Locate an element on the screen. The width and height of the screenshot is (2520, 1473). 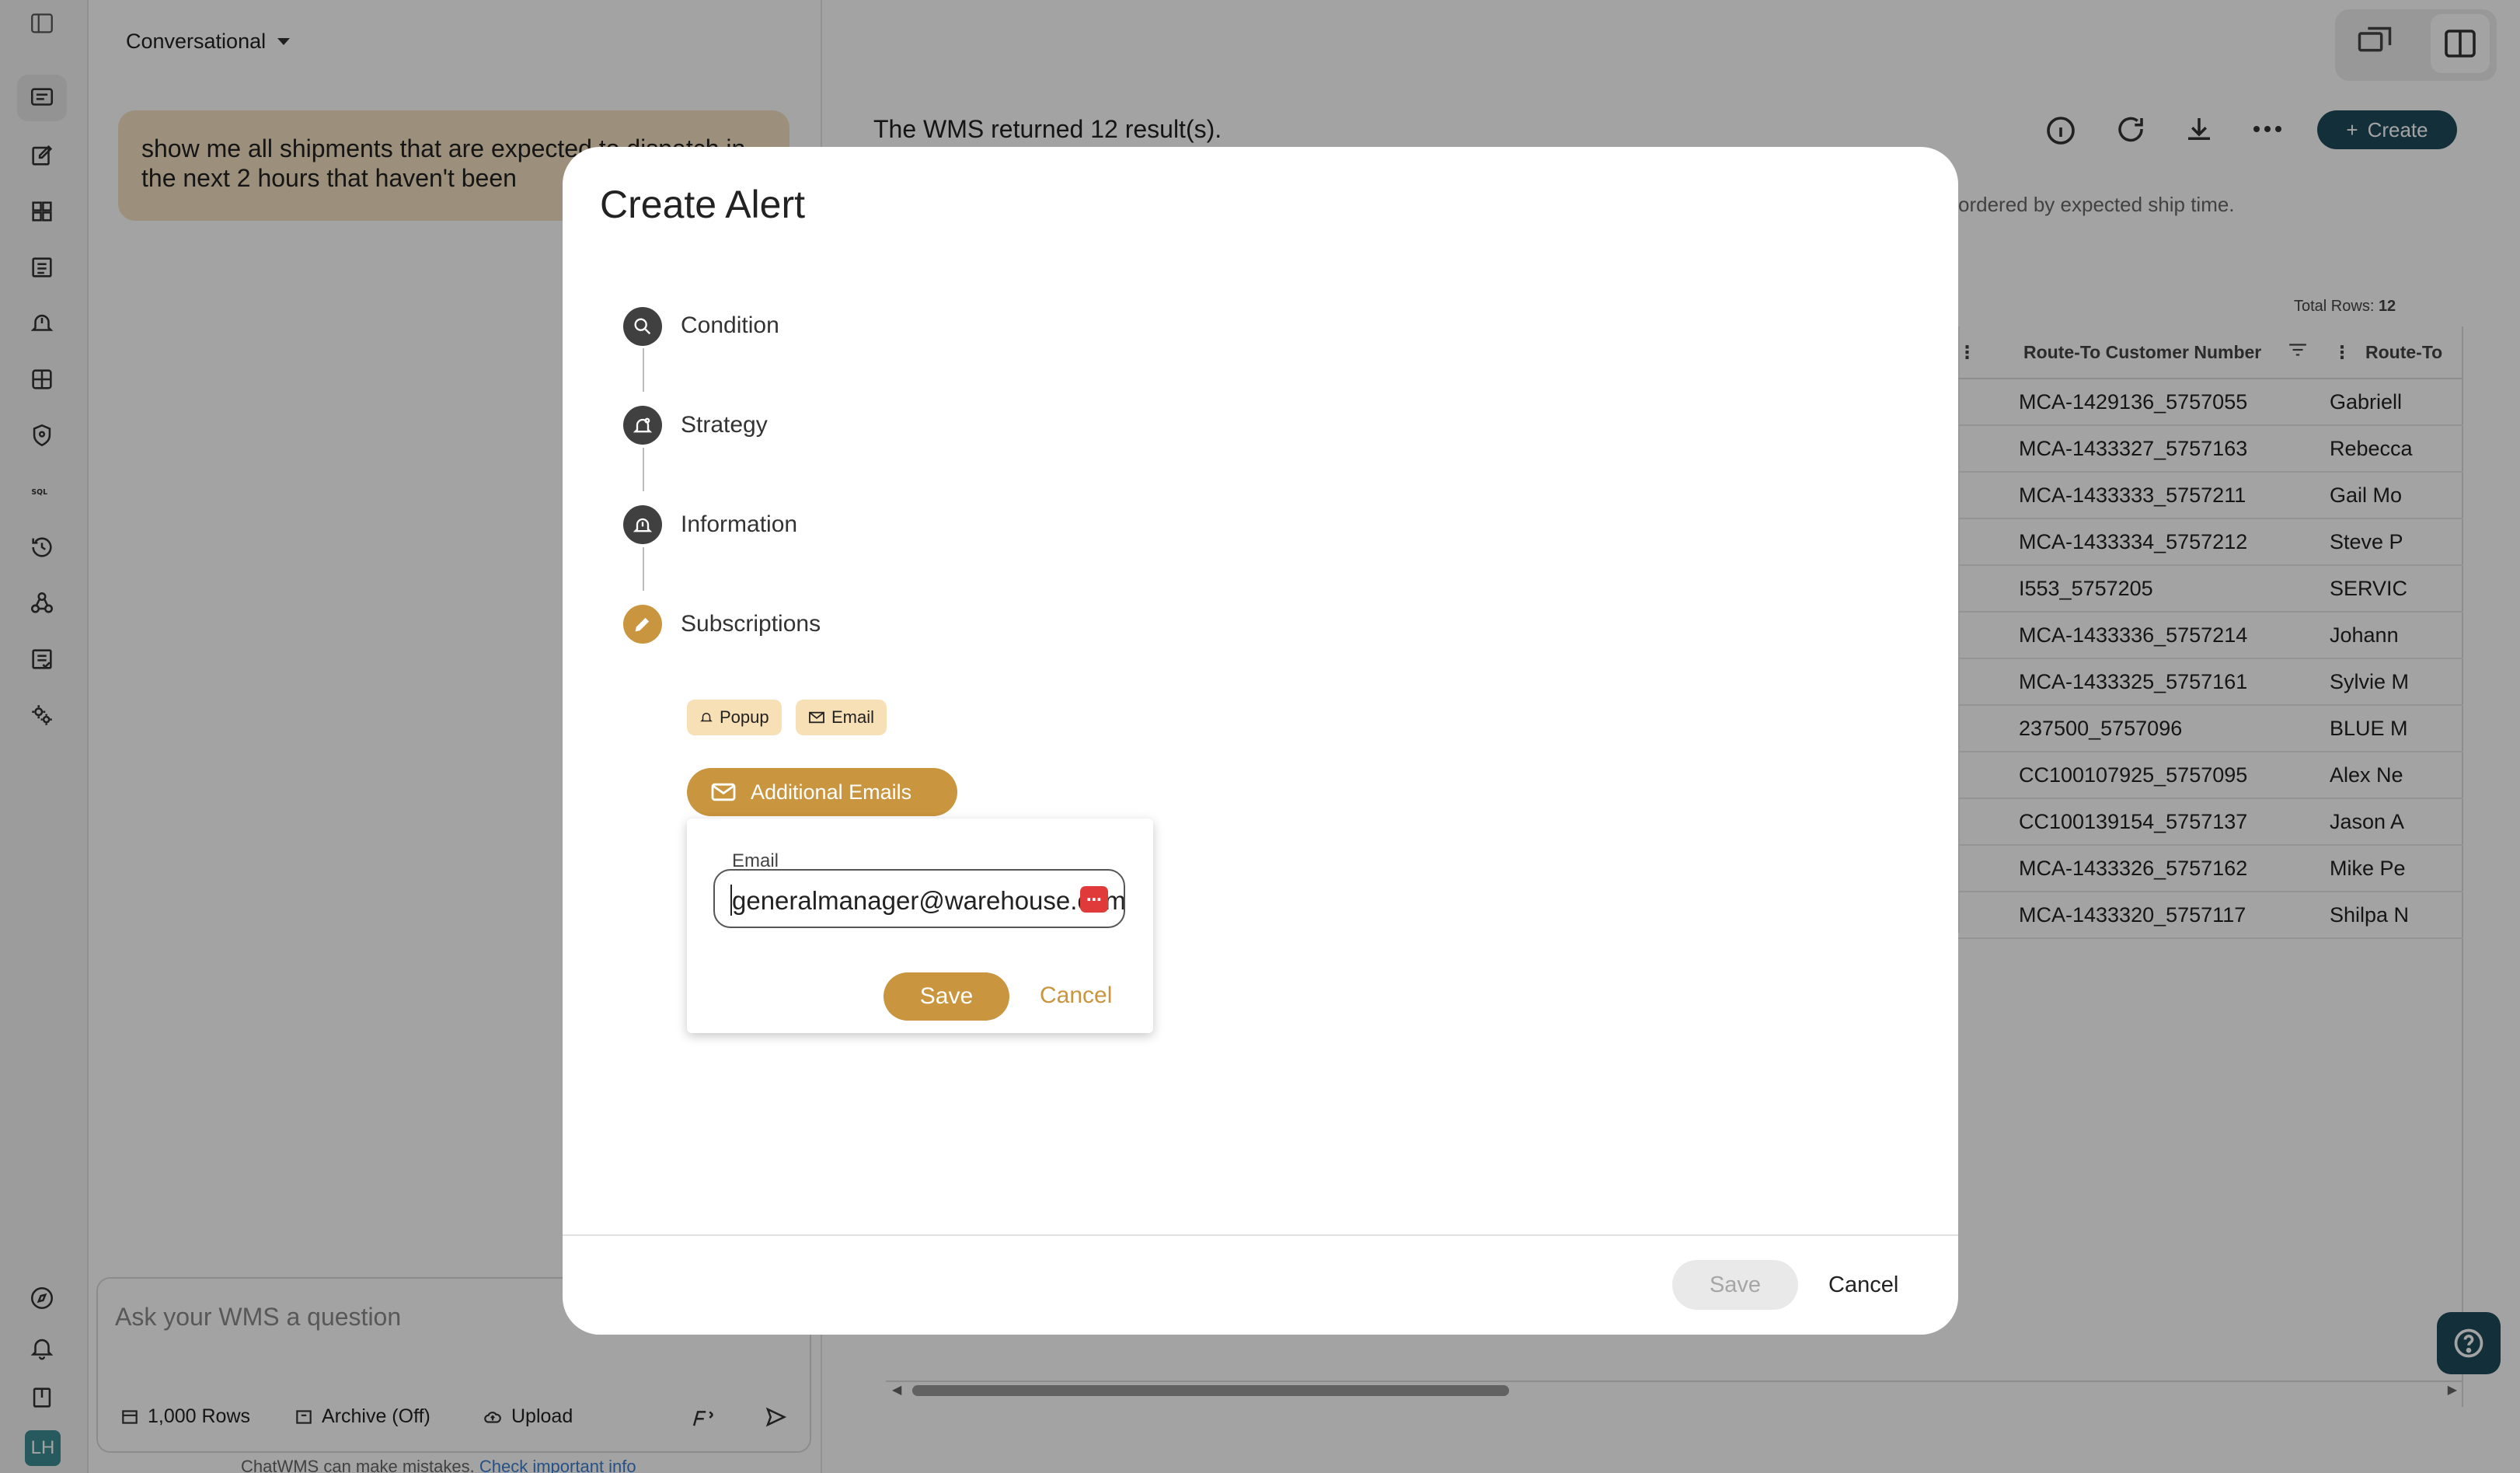
email-chip-label: Email is located at coordinates (853, 717).